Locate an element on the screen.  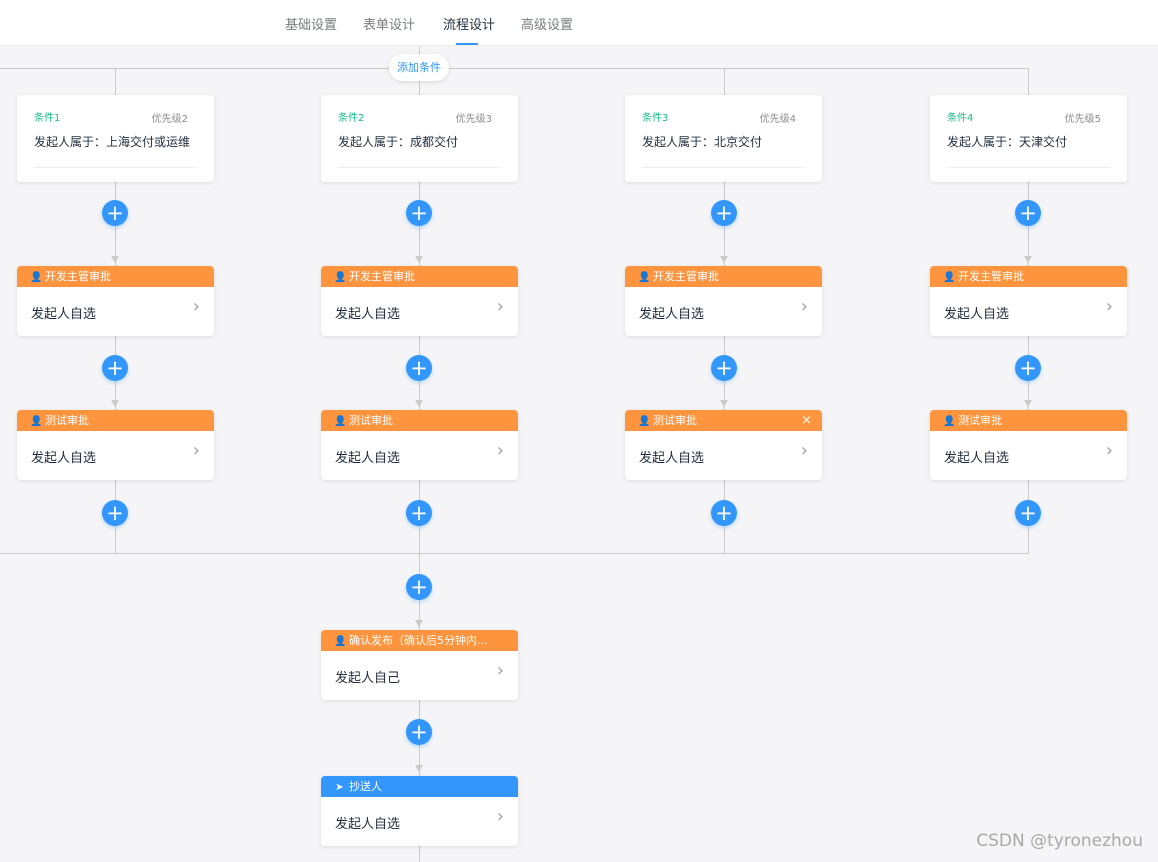
node-content: 发起人自己 is located at coordinates (368, 678).